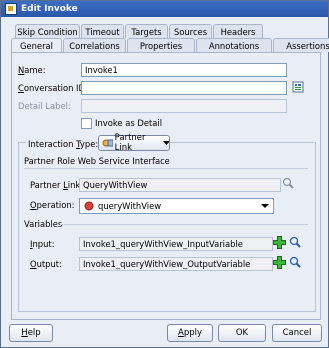 Image resolution: width=329 pixels, height=348 pixels. What do you see at coordinates (46, 264) in the screenshot?
I see `output-label: Output:` at bounding box center [46, 264].